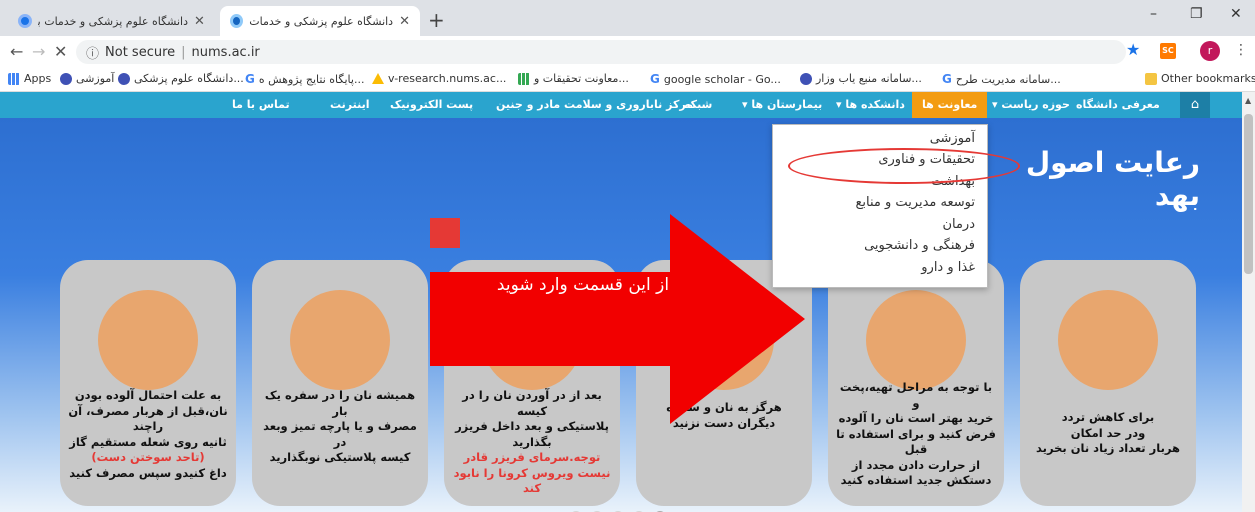  What do you see at coordinates (601, 52) in the screenshot?
I see `url-field: ⓘ Not secure | nums.ac.ir` at bounding box center [601, 52].